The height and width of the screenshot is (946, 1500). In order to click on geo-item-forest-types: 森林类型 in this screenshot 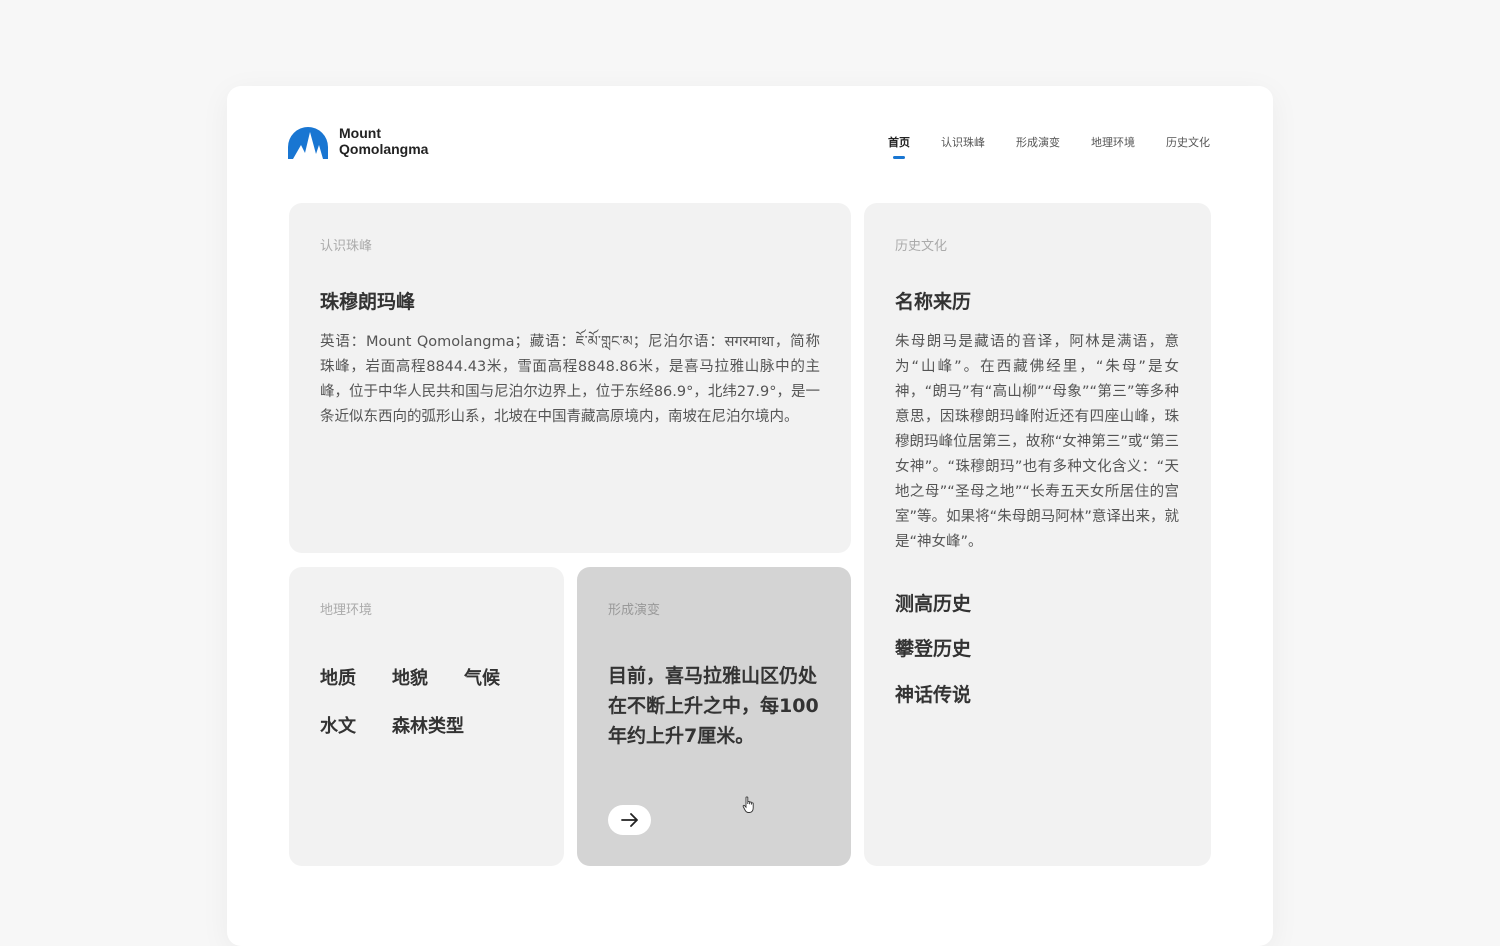, I will do `click(428, 725)`.